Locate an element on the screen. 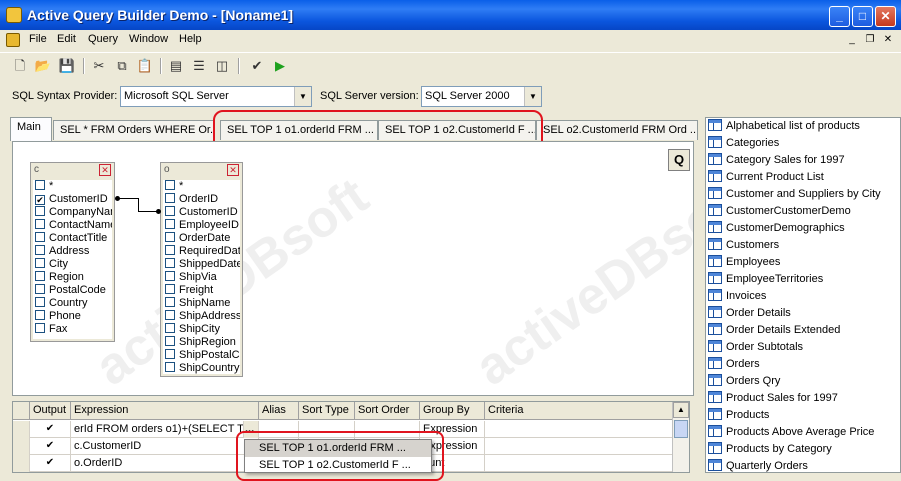 This screenshot has width=901, height=481. menu-edit: Edit is located at coordinates (66, 39).